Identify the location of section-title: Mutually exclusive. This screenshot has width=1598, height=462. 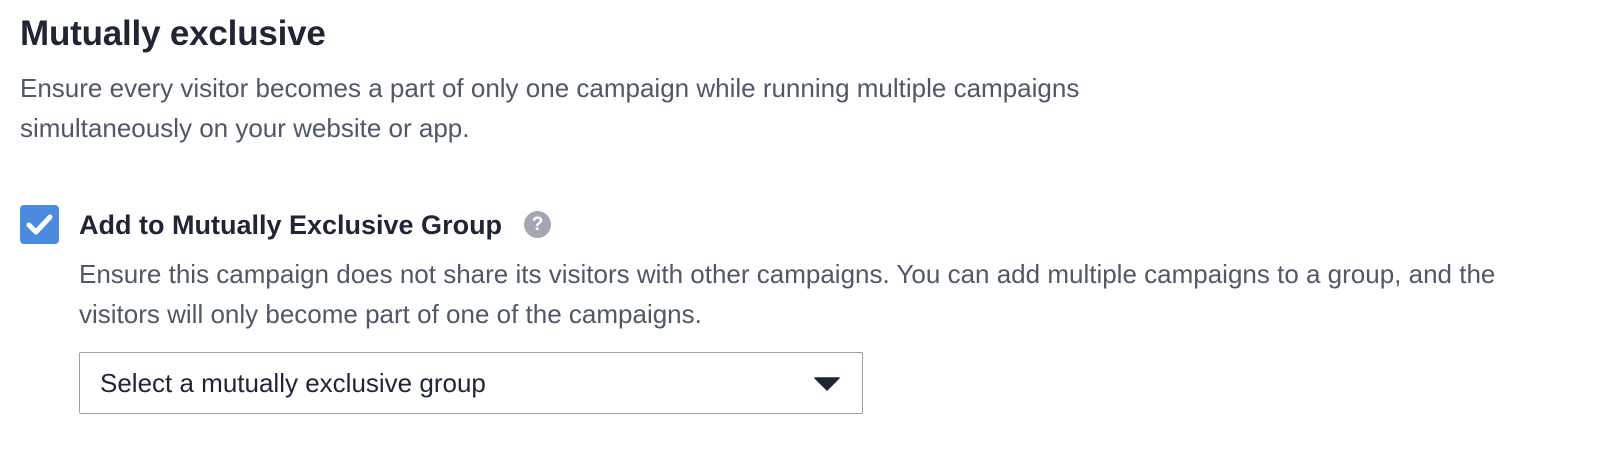
(173, 33).